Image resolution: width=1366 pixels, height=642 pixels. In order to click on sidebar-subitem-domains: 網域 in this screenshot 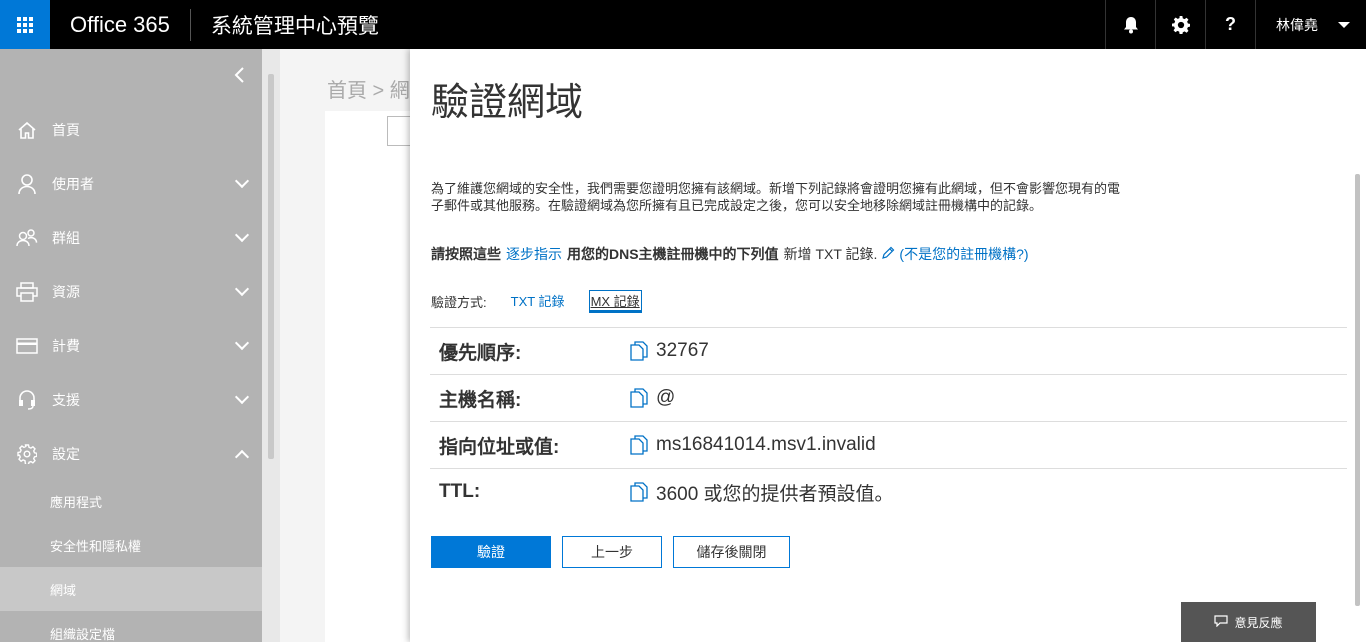, I will do `click(131, 589)`.